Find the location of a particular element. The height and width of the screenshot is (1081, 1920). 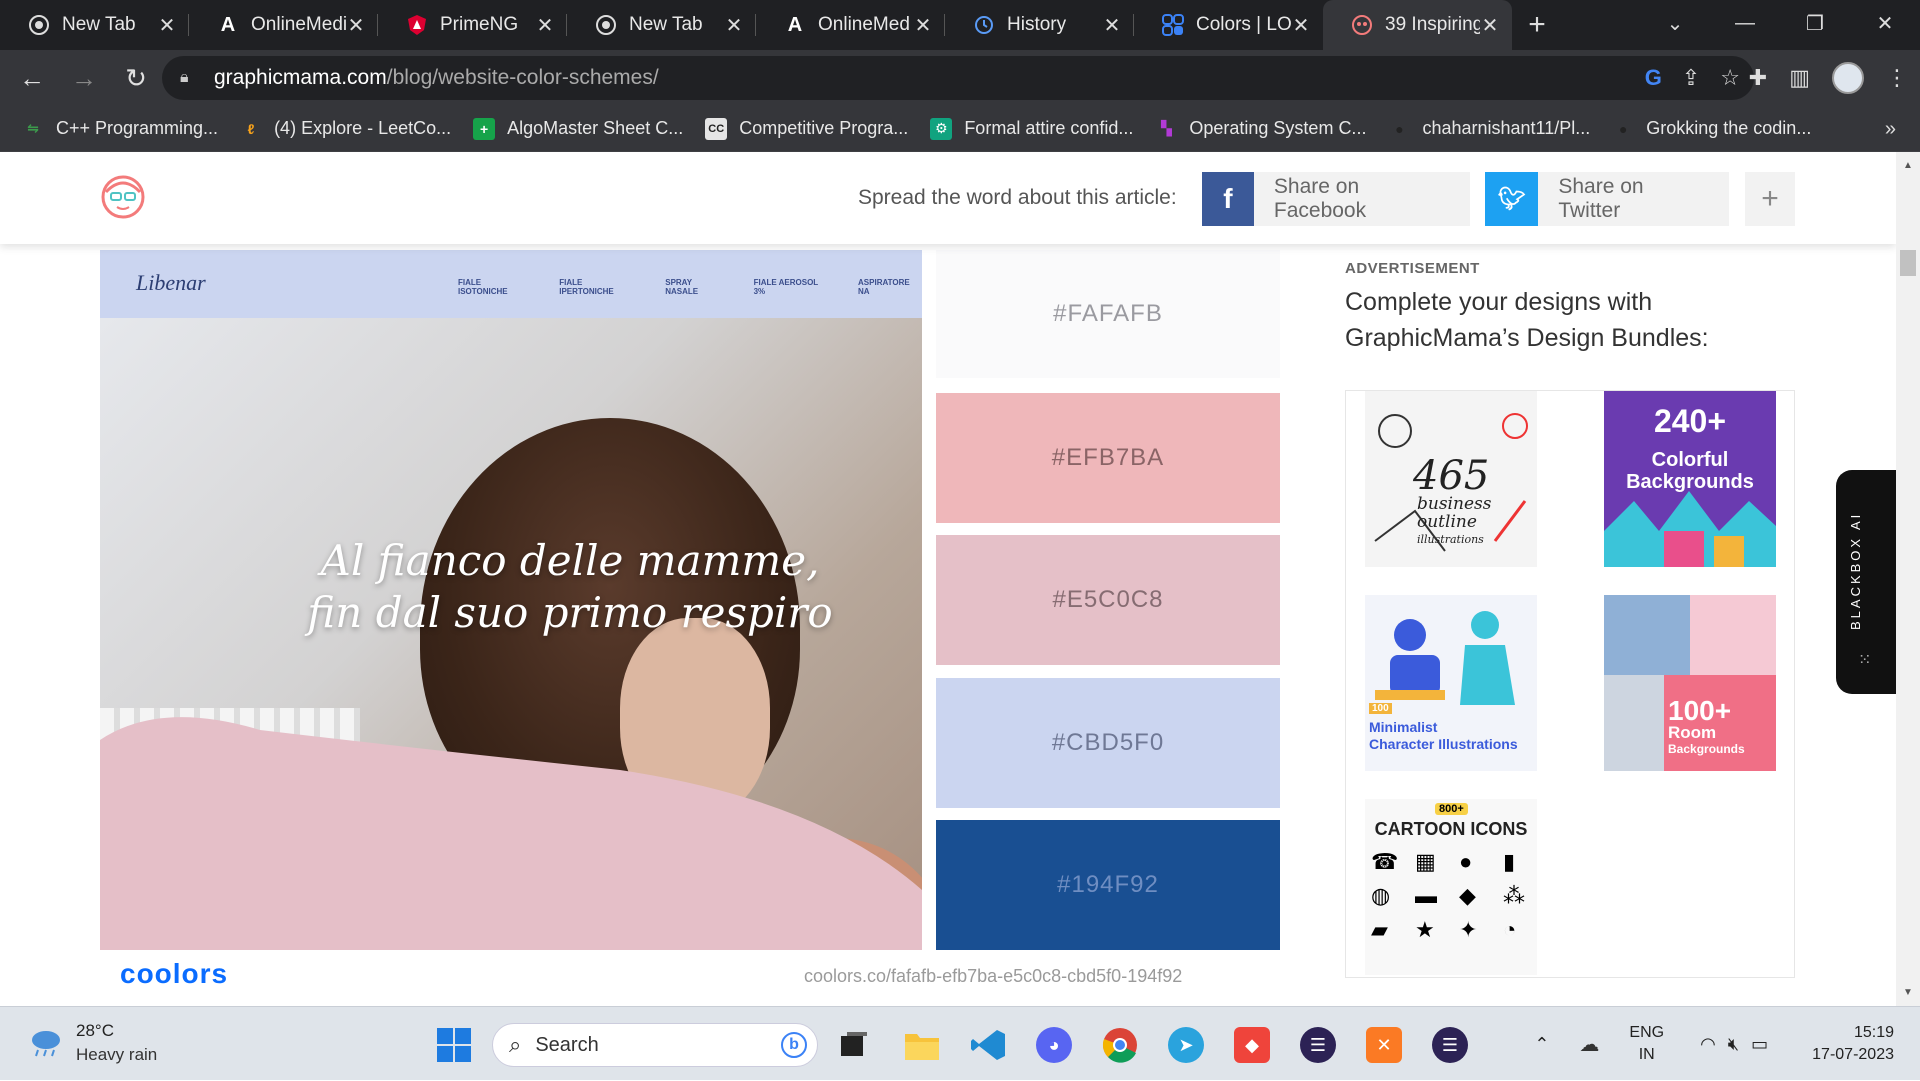

history-icon is located at coordinates (984, 25).